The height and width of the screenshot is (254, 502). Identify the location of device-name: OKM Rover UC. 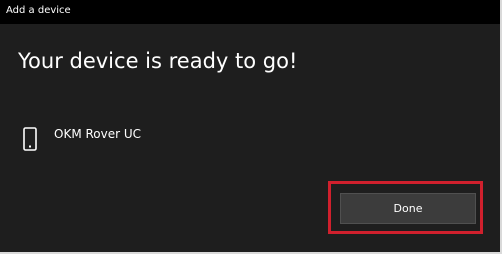
(98, 134).